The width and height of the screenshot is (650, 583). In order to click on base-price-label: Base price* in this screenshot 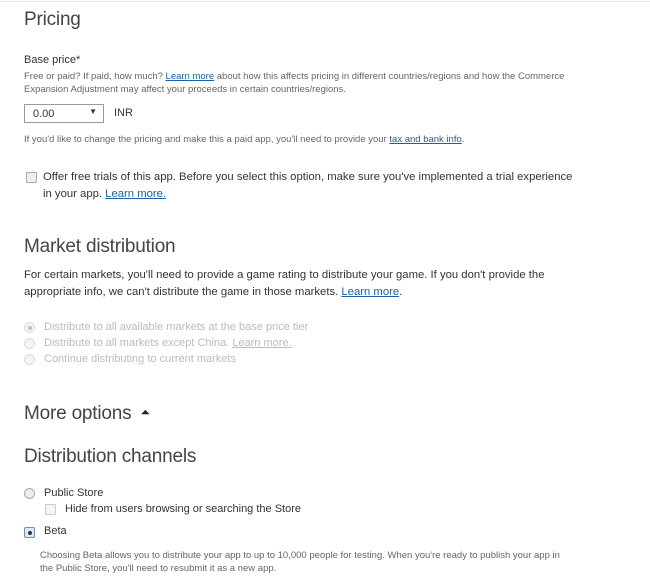, I will do `click(52, 60)`.